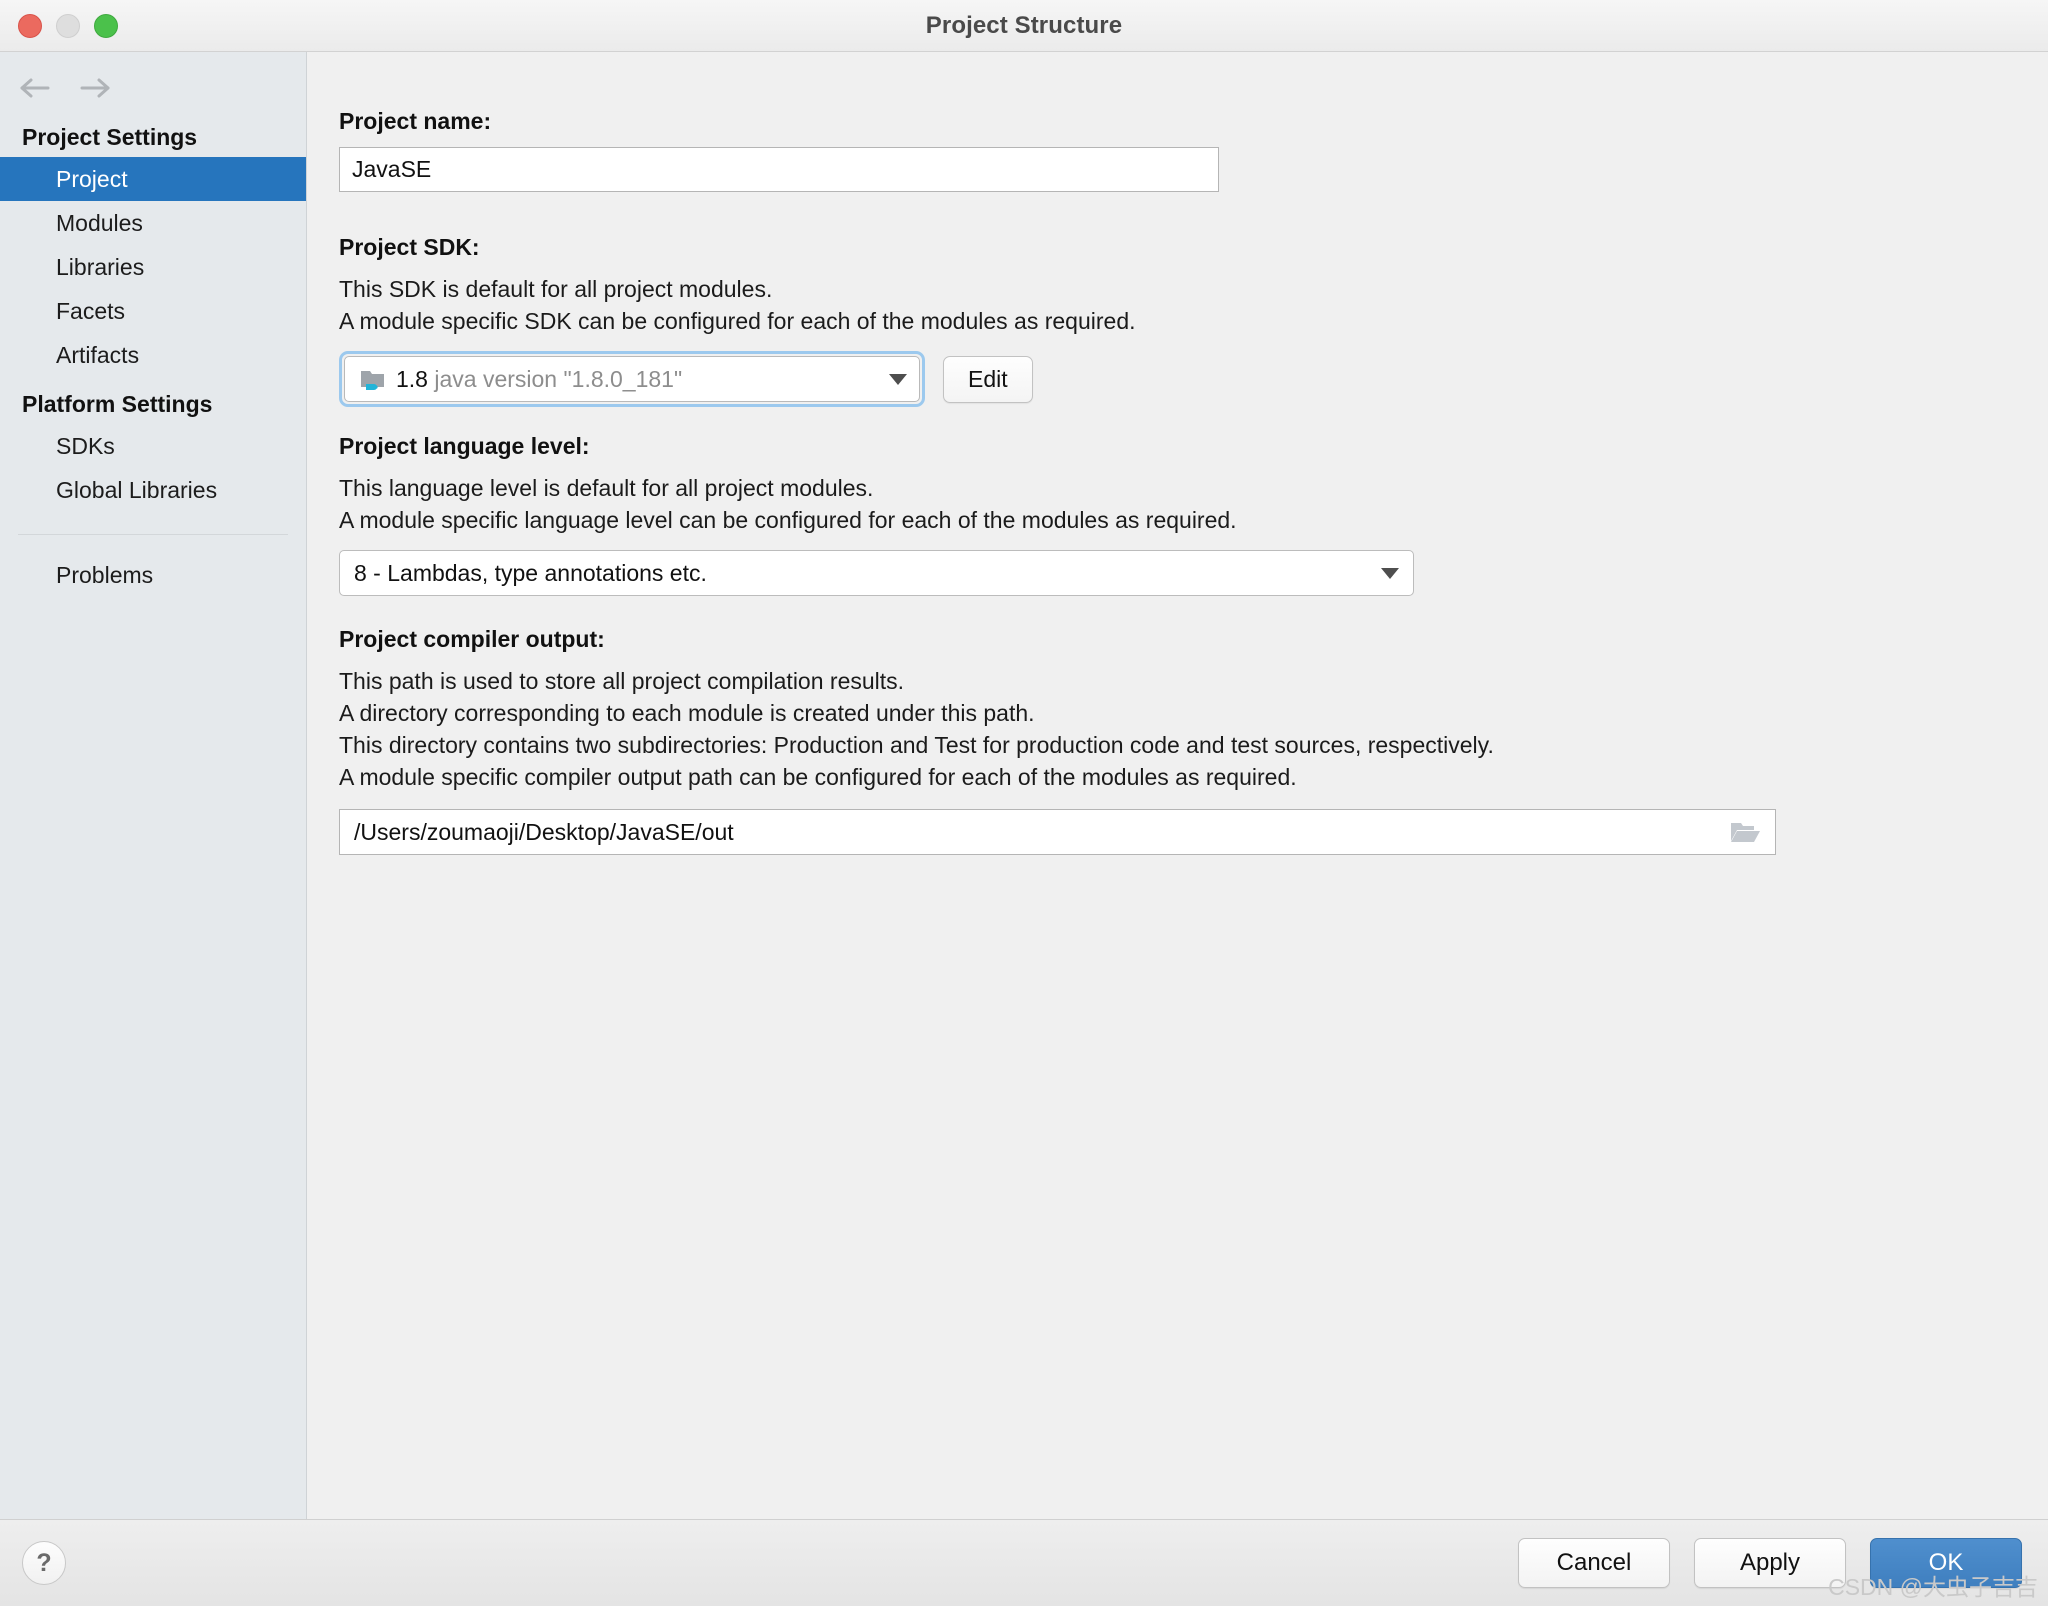 Image resolution: width=2048 pixels, height=1606 pixels. I want to click on project-sdk-combobox: 1.8 java version "1.8.0_181", so click(632, 379).